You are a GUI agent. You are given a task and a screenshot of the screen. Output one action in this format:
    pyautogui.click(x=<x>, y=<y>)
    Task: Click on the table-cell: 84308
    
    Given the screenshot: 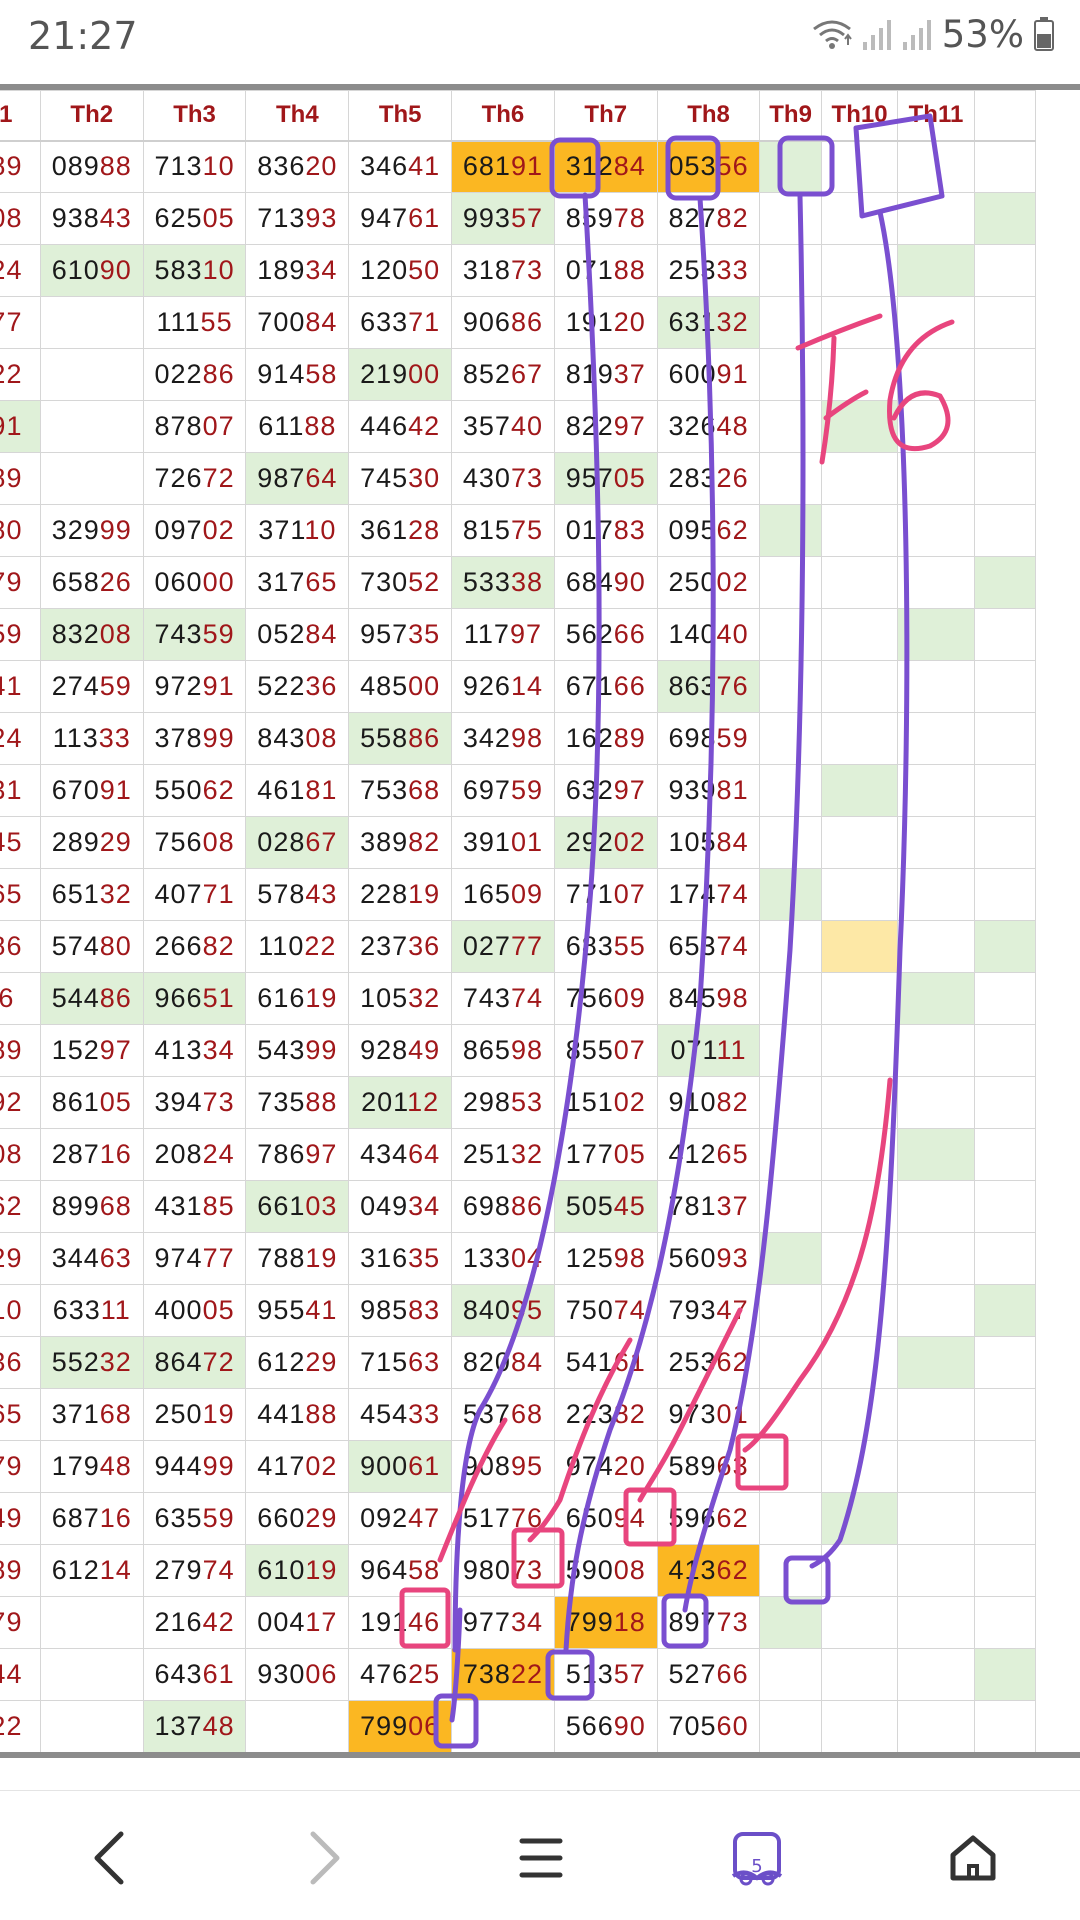 What is the action you would take?
    pyautogui.click(x=297, y=738)
    